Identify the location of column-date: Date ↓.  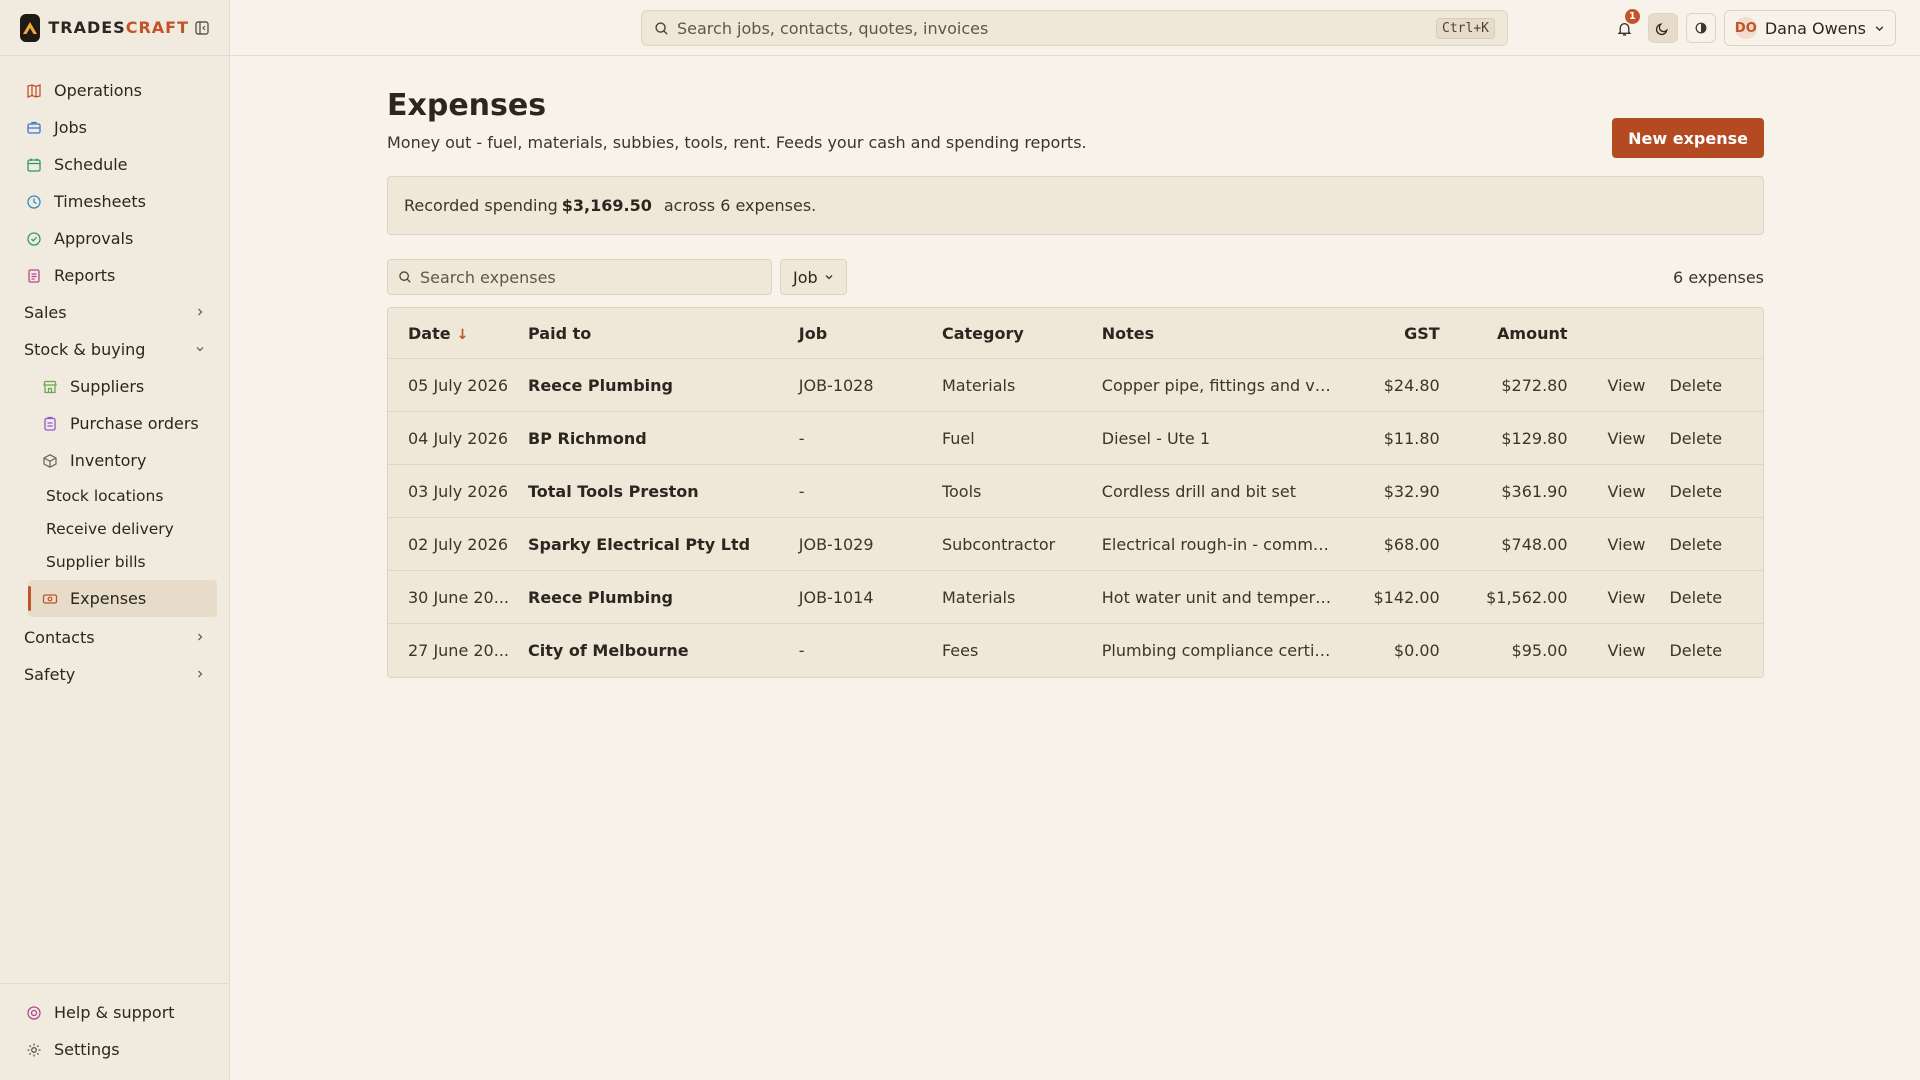
(448, 333).